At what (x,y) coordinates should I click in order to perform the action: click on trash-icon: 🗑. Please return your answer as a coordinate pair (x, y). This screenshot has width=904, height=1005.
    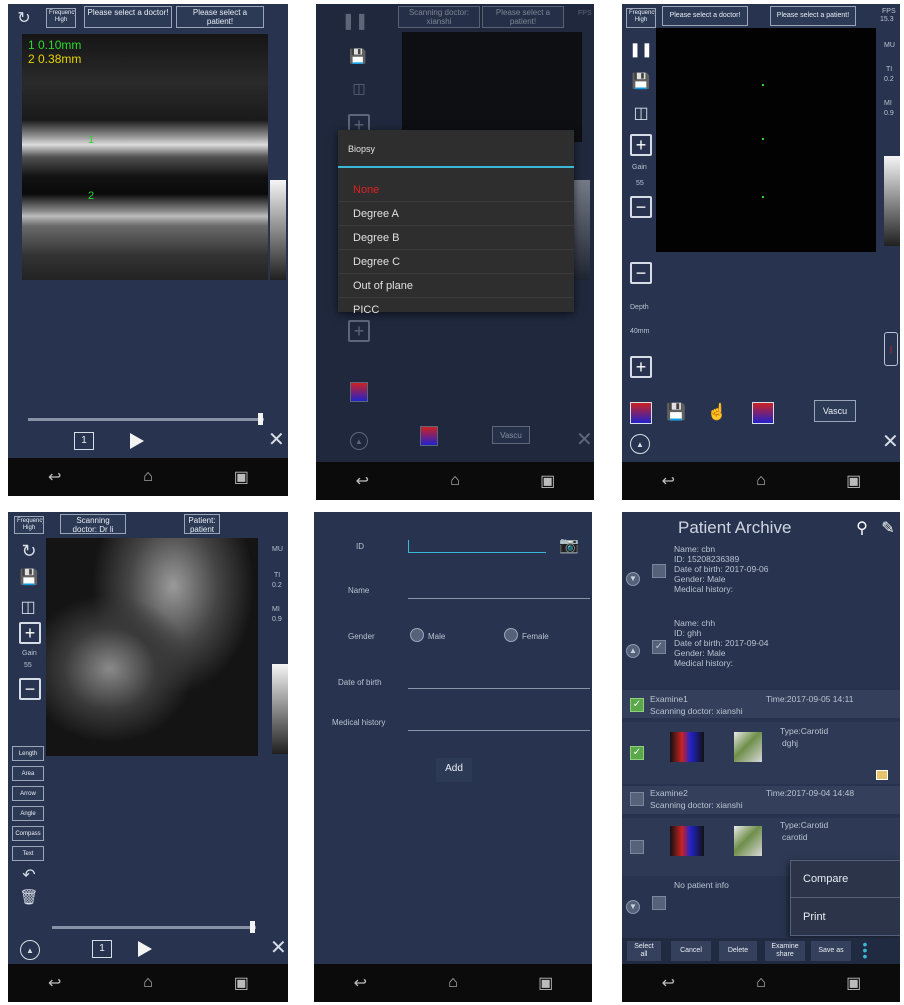
    Looking at the image, I should click on (28, 897).